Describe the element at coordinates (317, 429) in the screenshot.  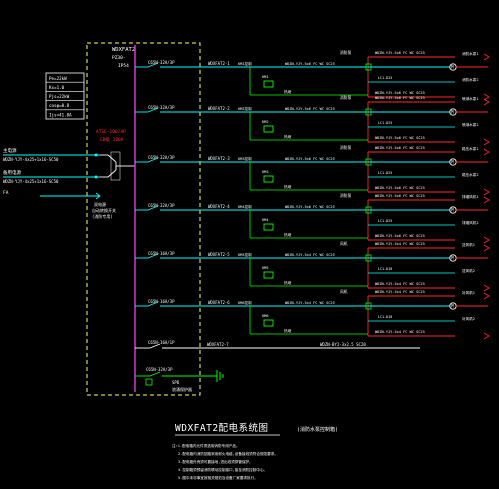
I see `drawing-subtitle: (消防水泵控制箱)` at that location.